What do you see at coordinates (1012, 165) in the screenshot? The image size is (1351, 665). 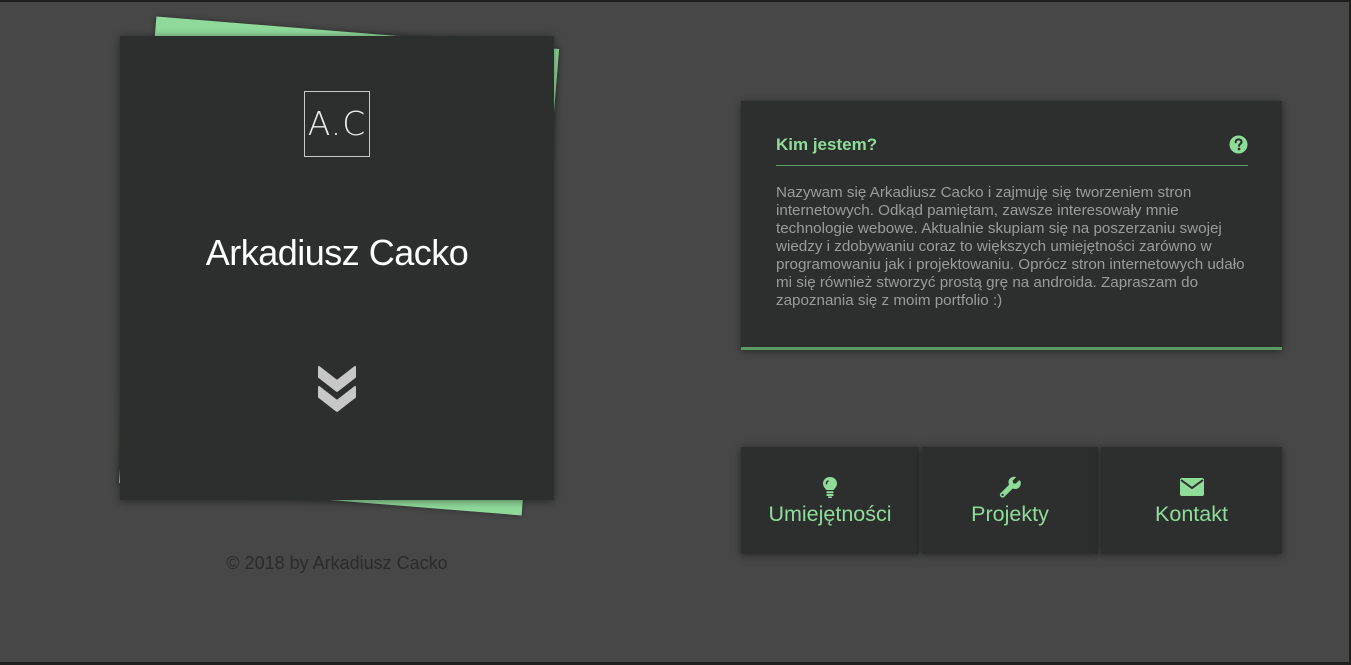 I see `divider` at bounding box center [1012, 165].